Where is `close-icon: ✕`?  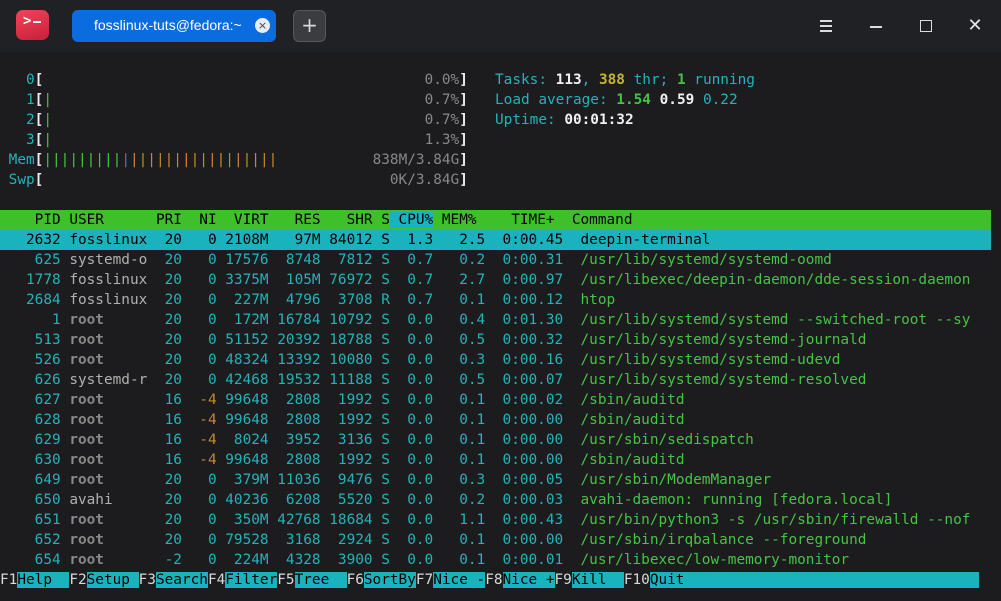 close-icon: ✕ is located at coordinates (975, 26).